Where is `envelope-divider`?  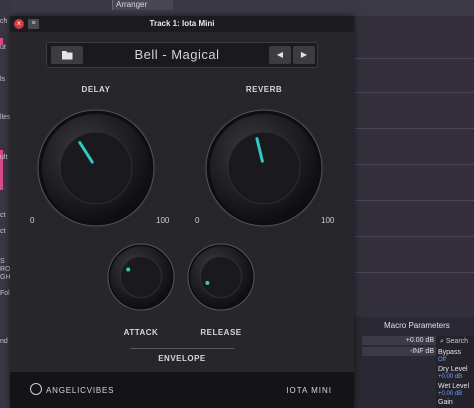 envelope-divider is located at coordinates (182, 348).